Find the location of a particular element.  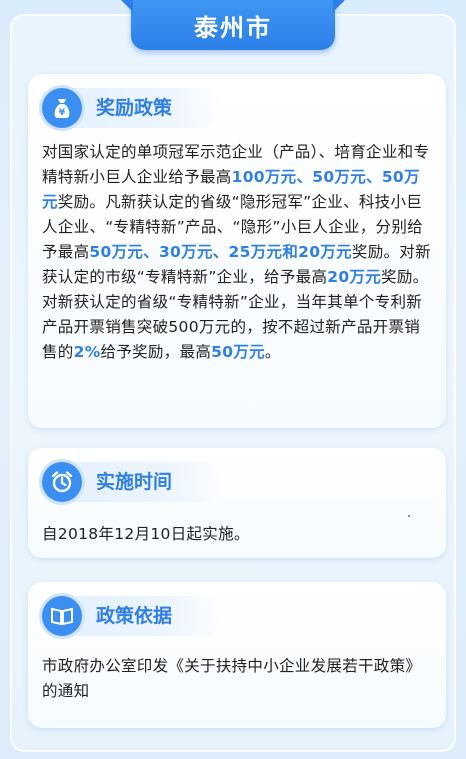

body-text: 。 is located at coordinates (272, 352).